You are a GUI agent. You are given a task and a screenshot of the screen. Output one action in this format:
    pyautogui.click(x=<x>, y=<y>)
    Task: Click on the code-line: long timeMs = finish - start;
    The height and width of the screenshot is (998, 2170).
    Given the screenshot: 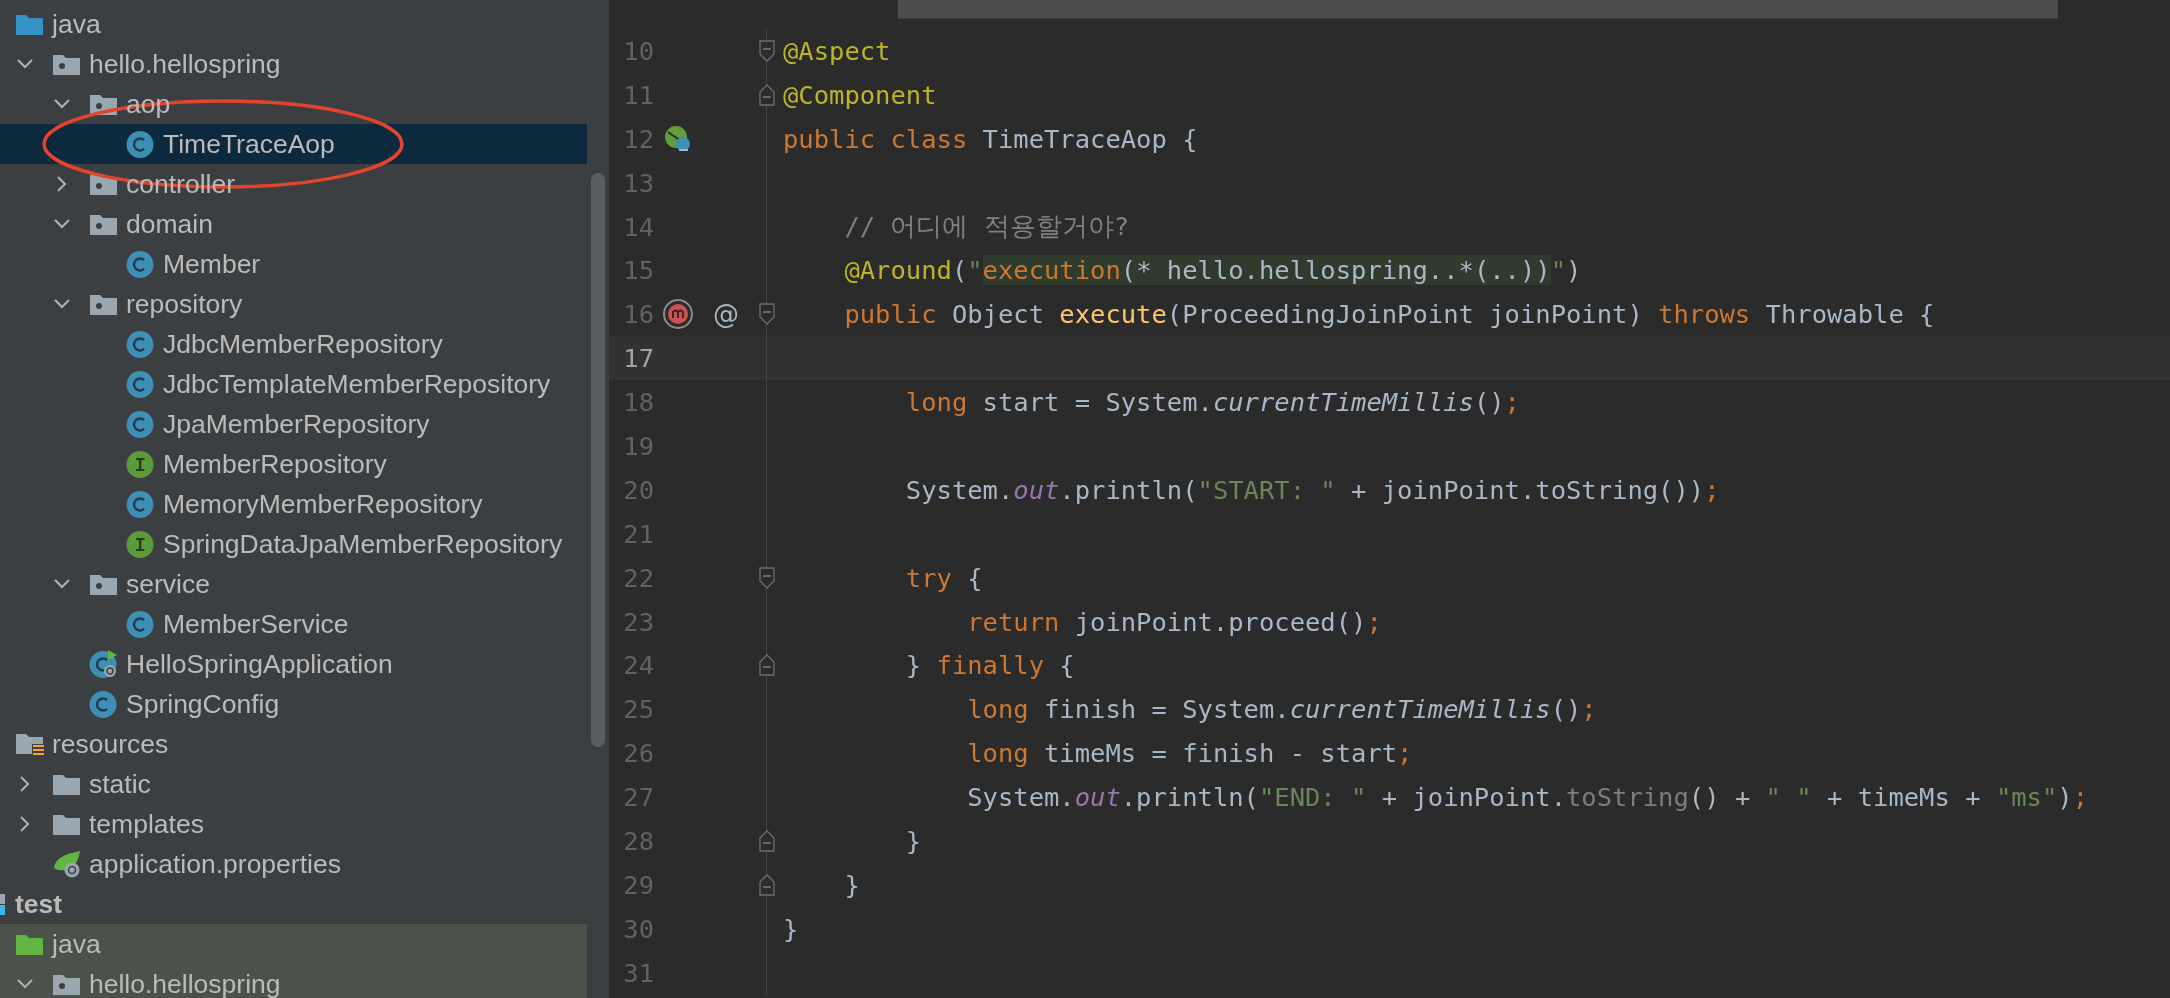 What is the action you would take?
    pyautogui.click(x=1189, y=753)
    